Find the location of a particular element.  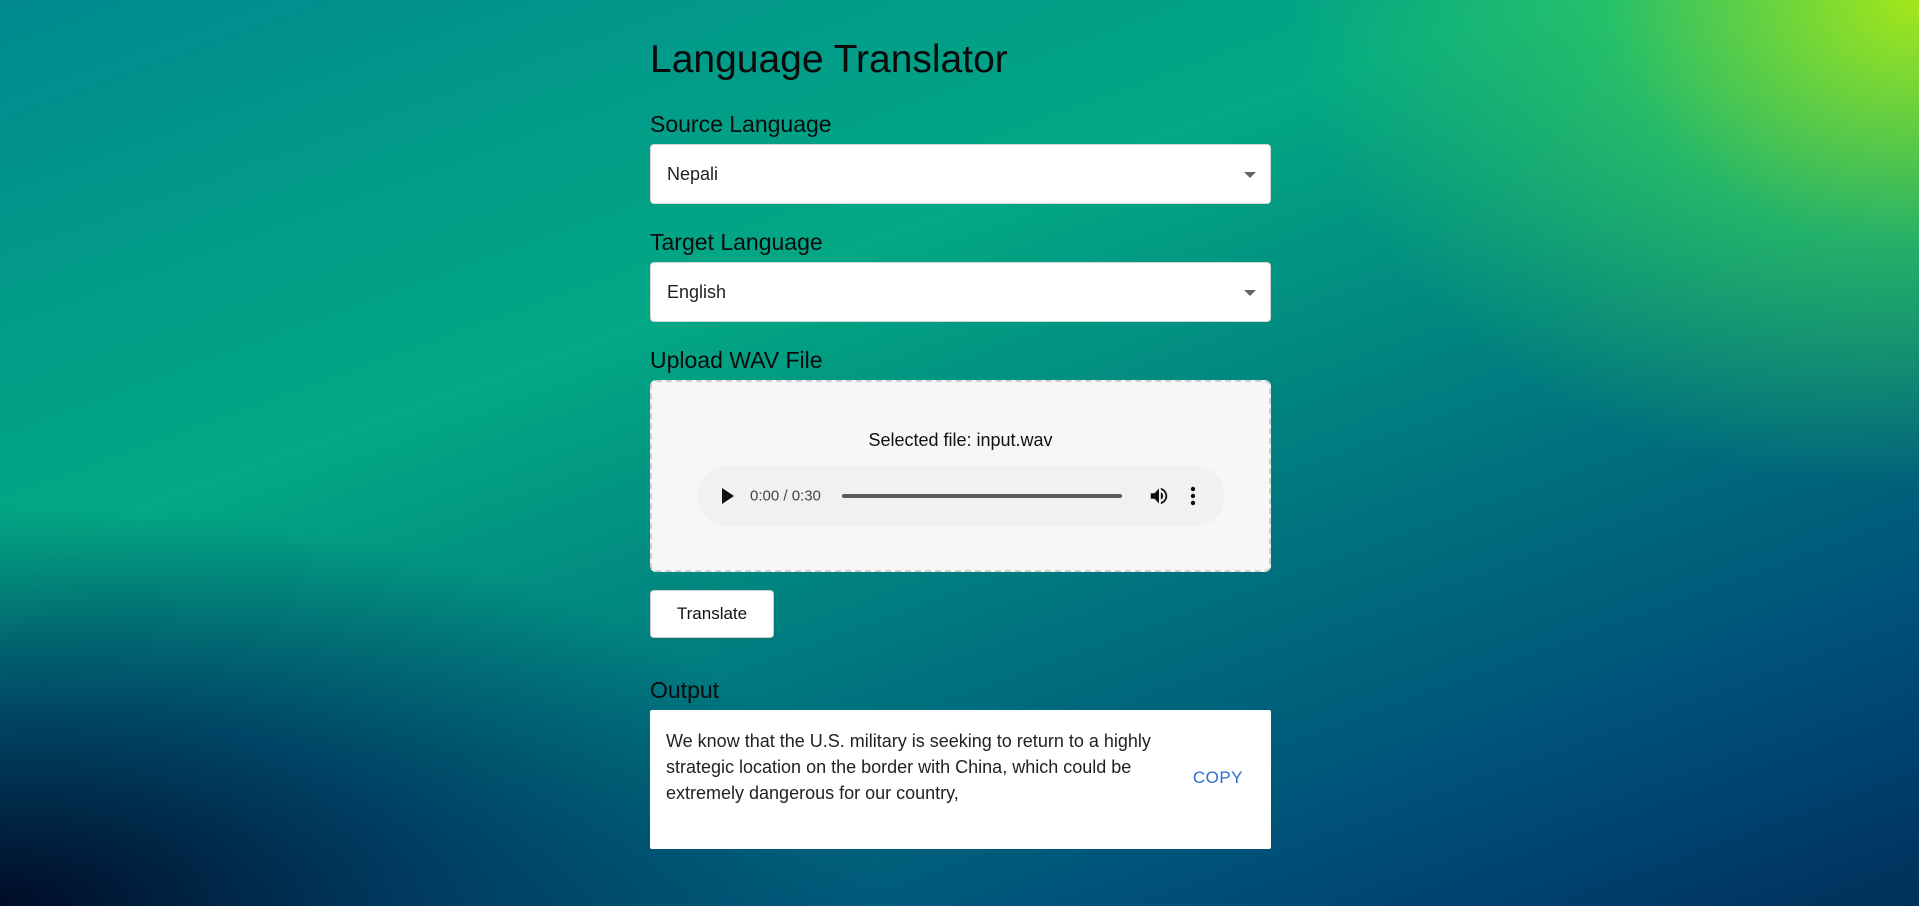

source-language-value: Nepali is located at coordinates (693, 173).